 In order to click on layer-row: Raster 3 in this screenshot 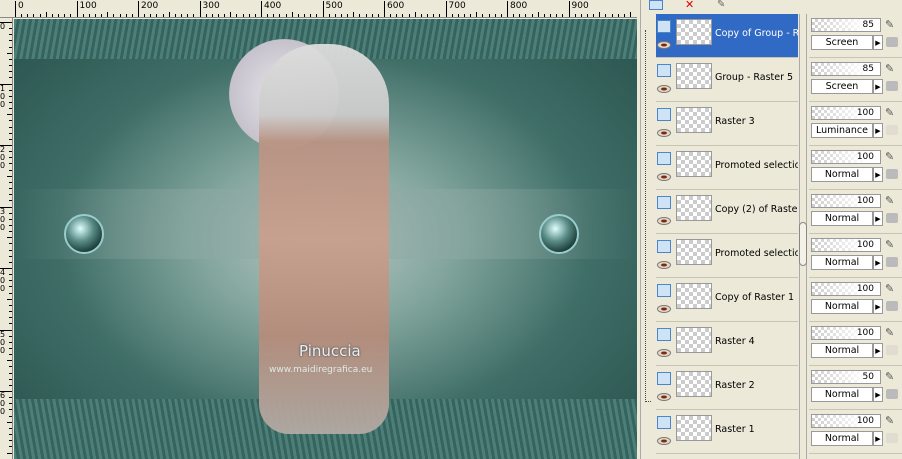, I will do `click(727, 124)`.